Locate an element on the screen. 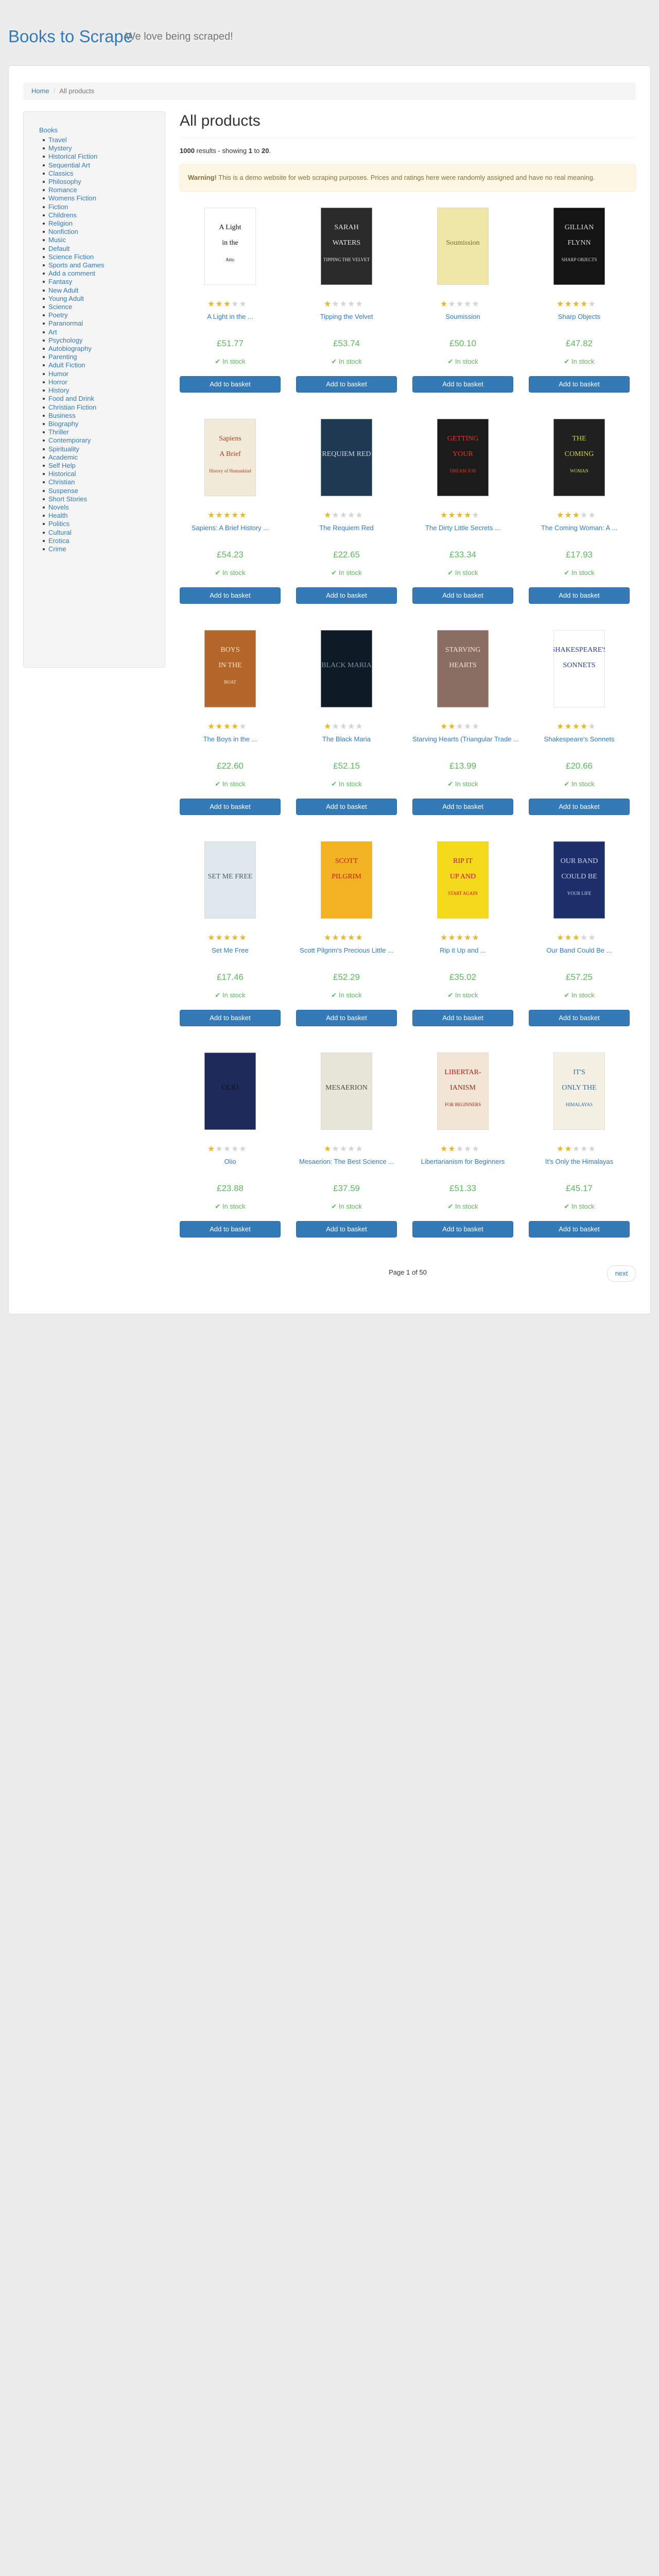 Image resolution: width=659 pixels, height=2576 pixels. category-link: Nonfiction is located at coordinates (63, 231).